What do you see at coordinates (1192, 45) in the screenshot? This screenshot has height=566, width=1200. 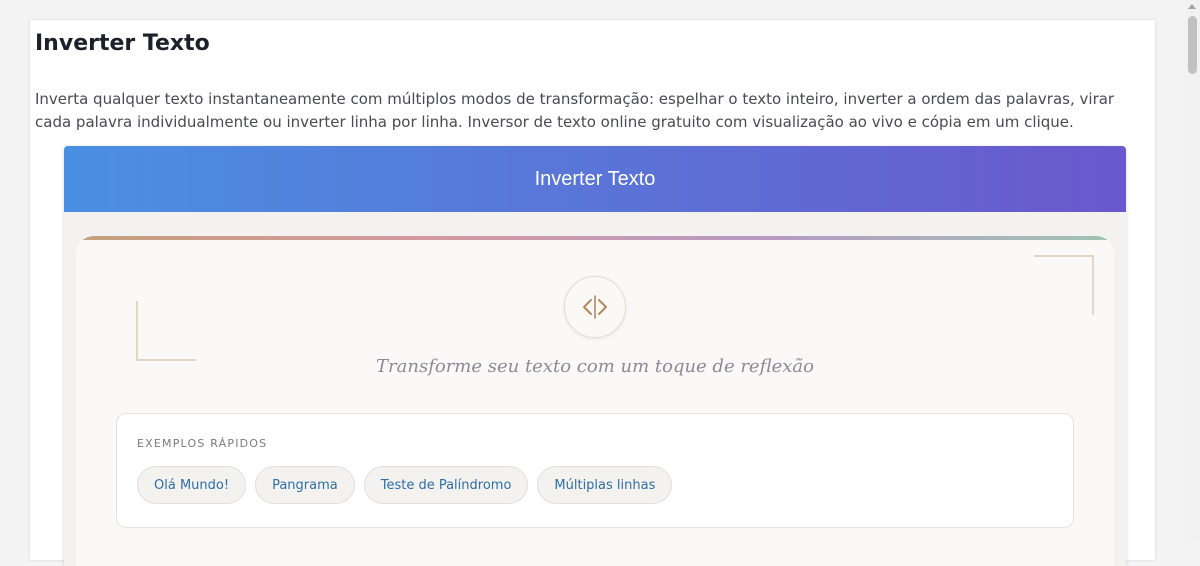 I see `scrollbar-thumb` at bounding box center [1192, 45].